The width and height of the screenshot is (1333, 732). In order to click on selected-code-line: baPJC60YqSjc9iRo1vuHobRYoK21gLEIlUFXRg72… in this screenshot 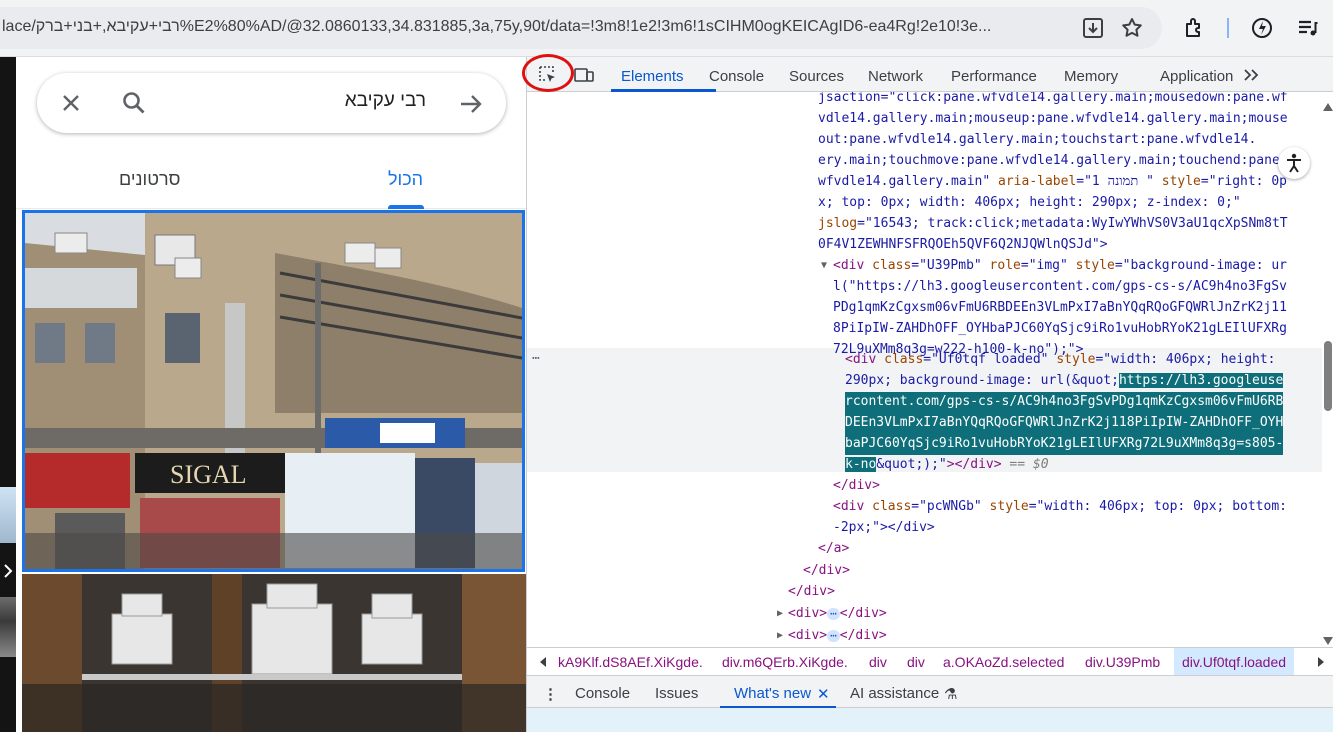, I will do `click(1064, 444)`.